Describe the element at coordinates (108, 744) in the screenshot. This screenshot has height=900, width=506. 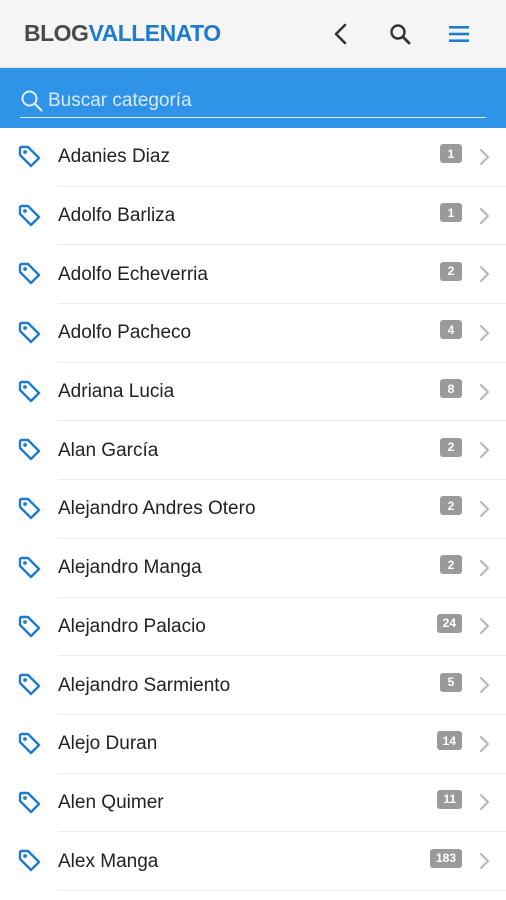
I see `category-name: Alejo Duran` at that location.